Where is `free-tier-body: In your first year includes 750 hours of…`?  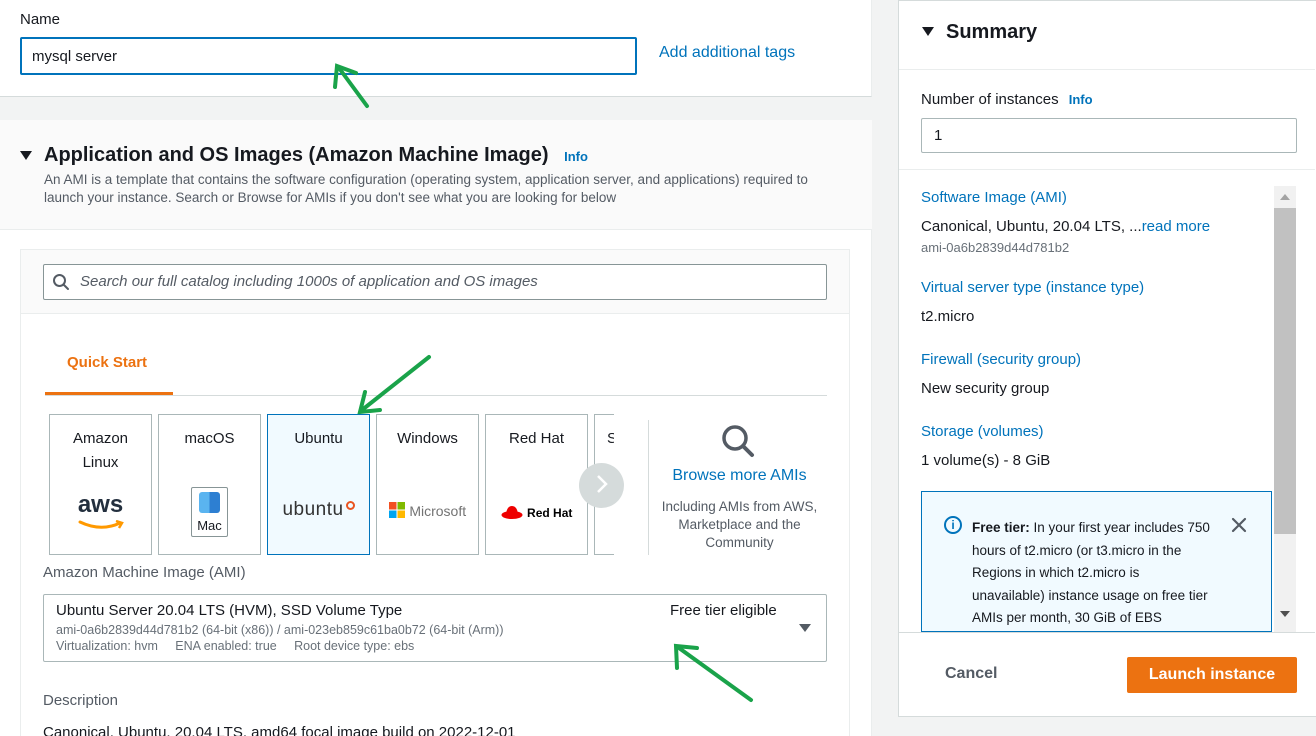 free-tier-body: In your first year includes 750 hours of… is located at coordinates (1091, 572).